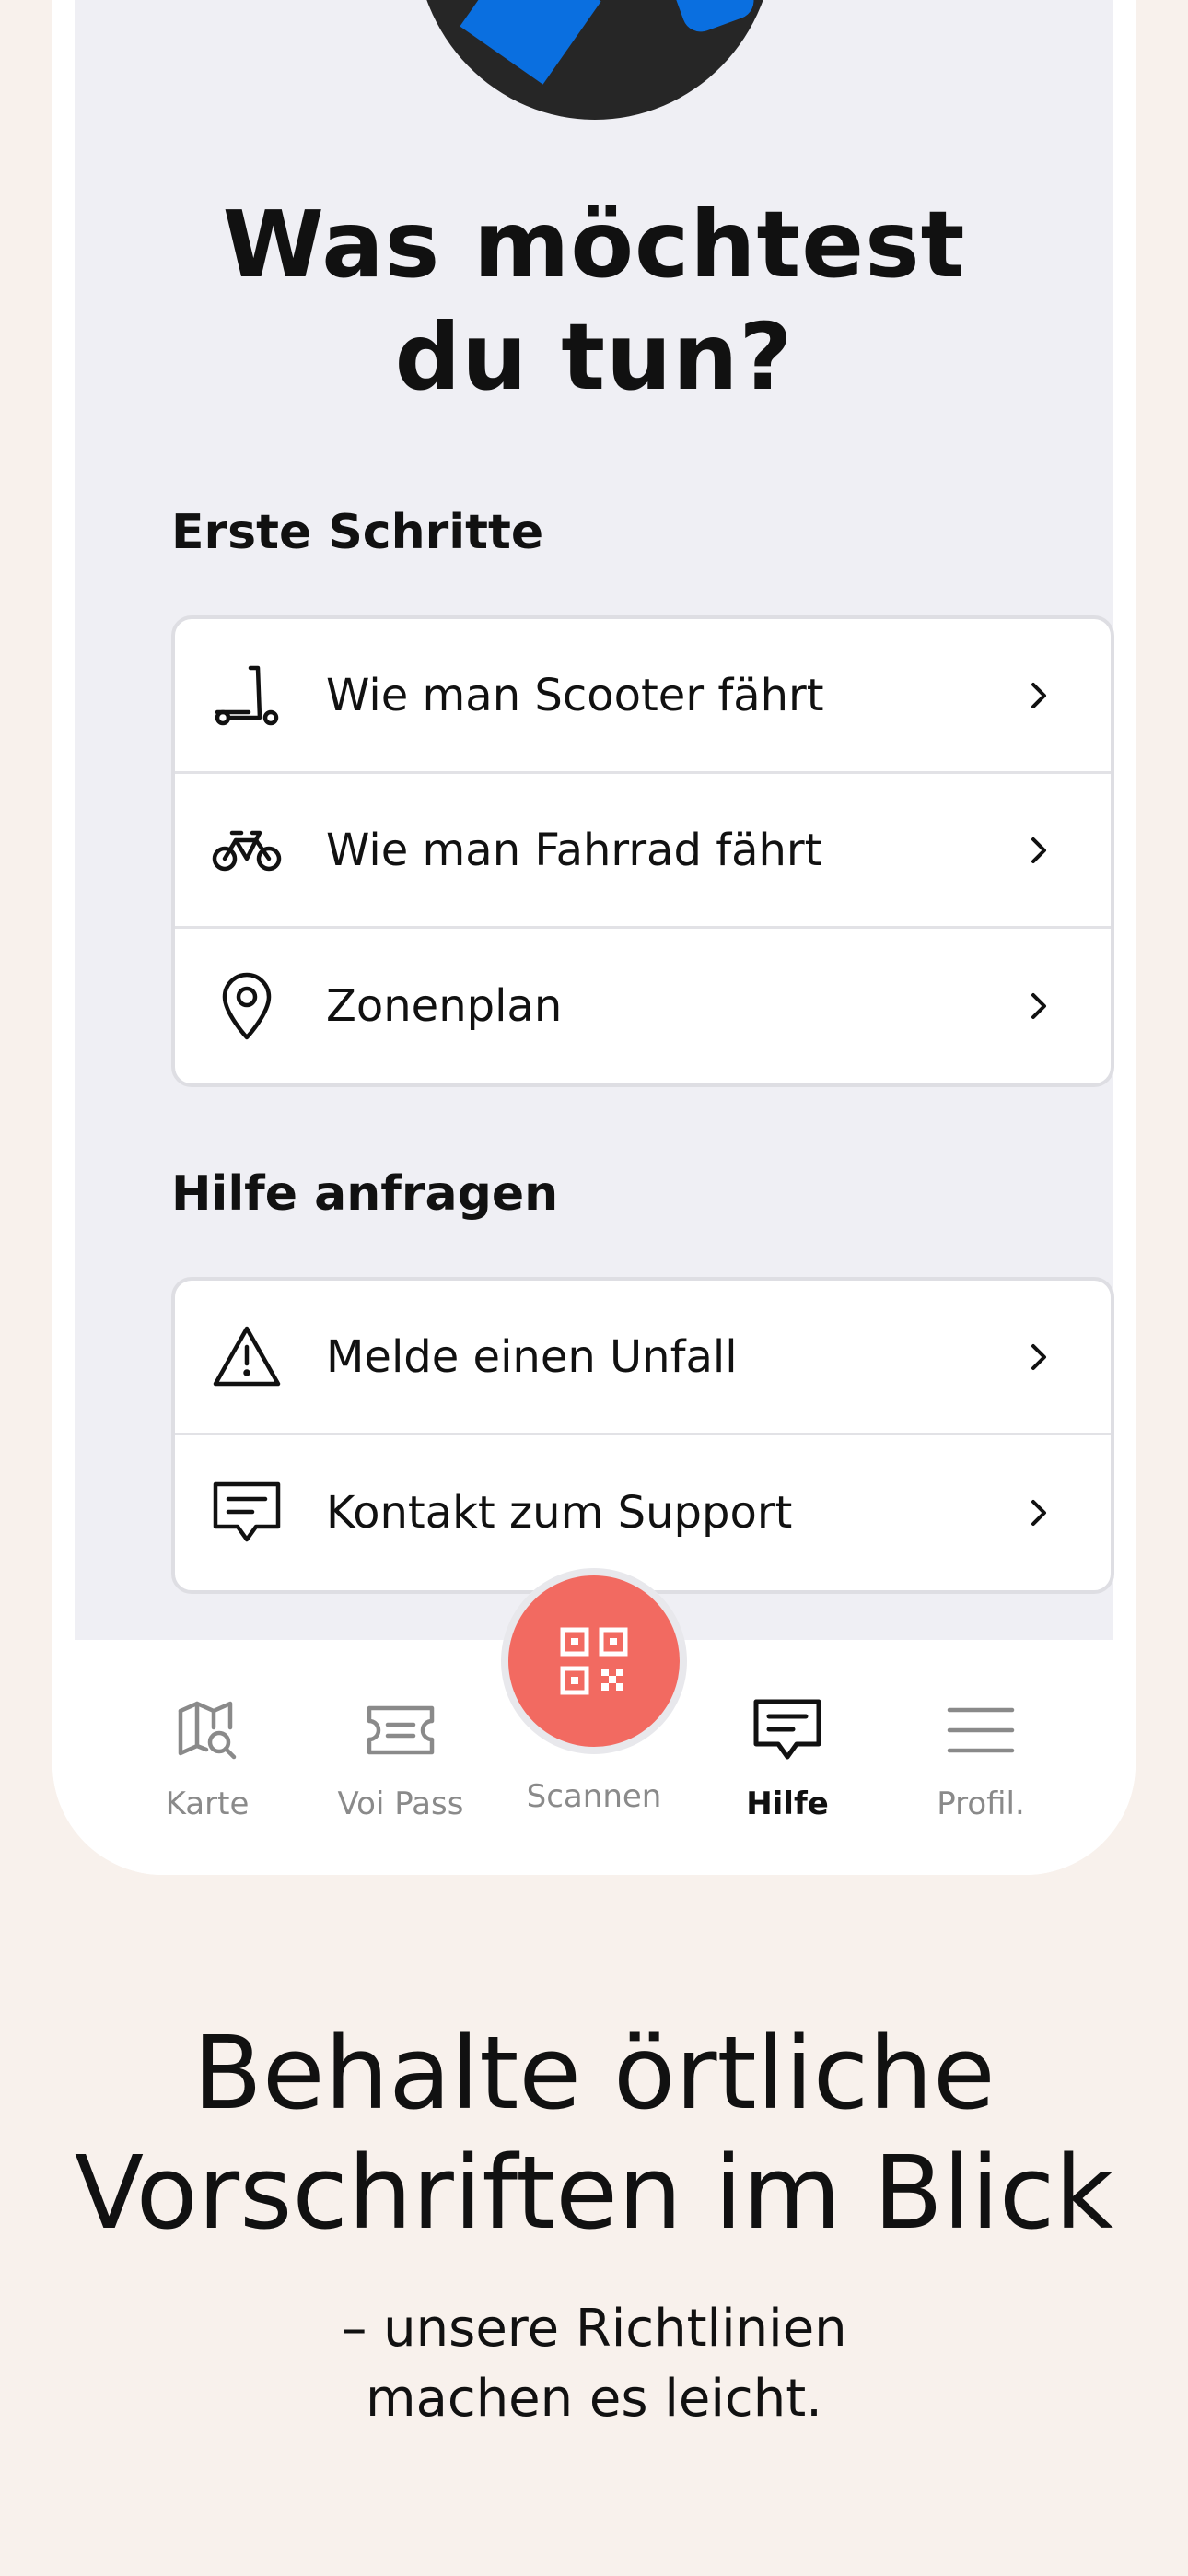 This screenshot has height=2576, width=1188. What do you see at coordinates (247, 1006) in the screenshot?
I see `map-pin-icon` at bounding box center [247, 1006].